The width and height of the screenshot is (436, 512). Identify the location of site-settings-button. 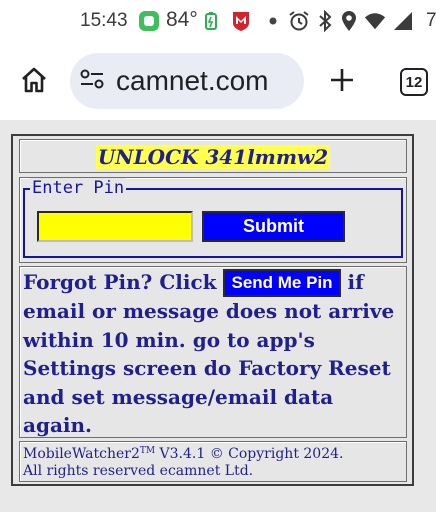
(92, 81).